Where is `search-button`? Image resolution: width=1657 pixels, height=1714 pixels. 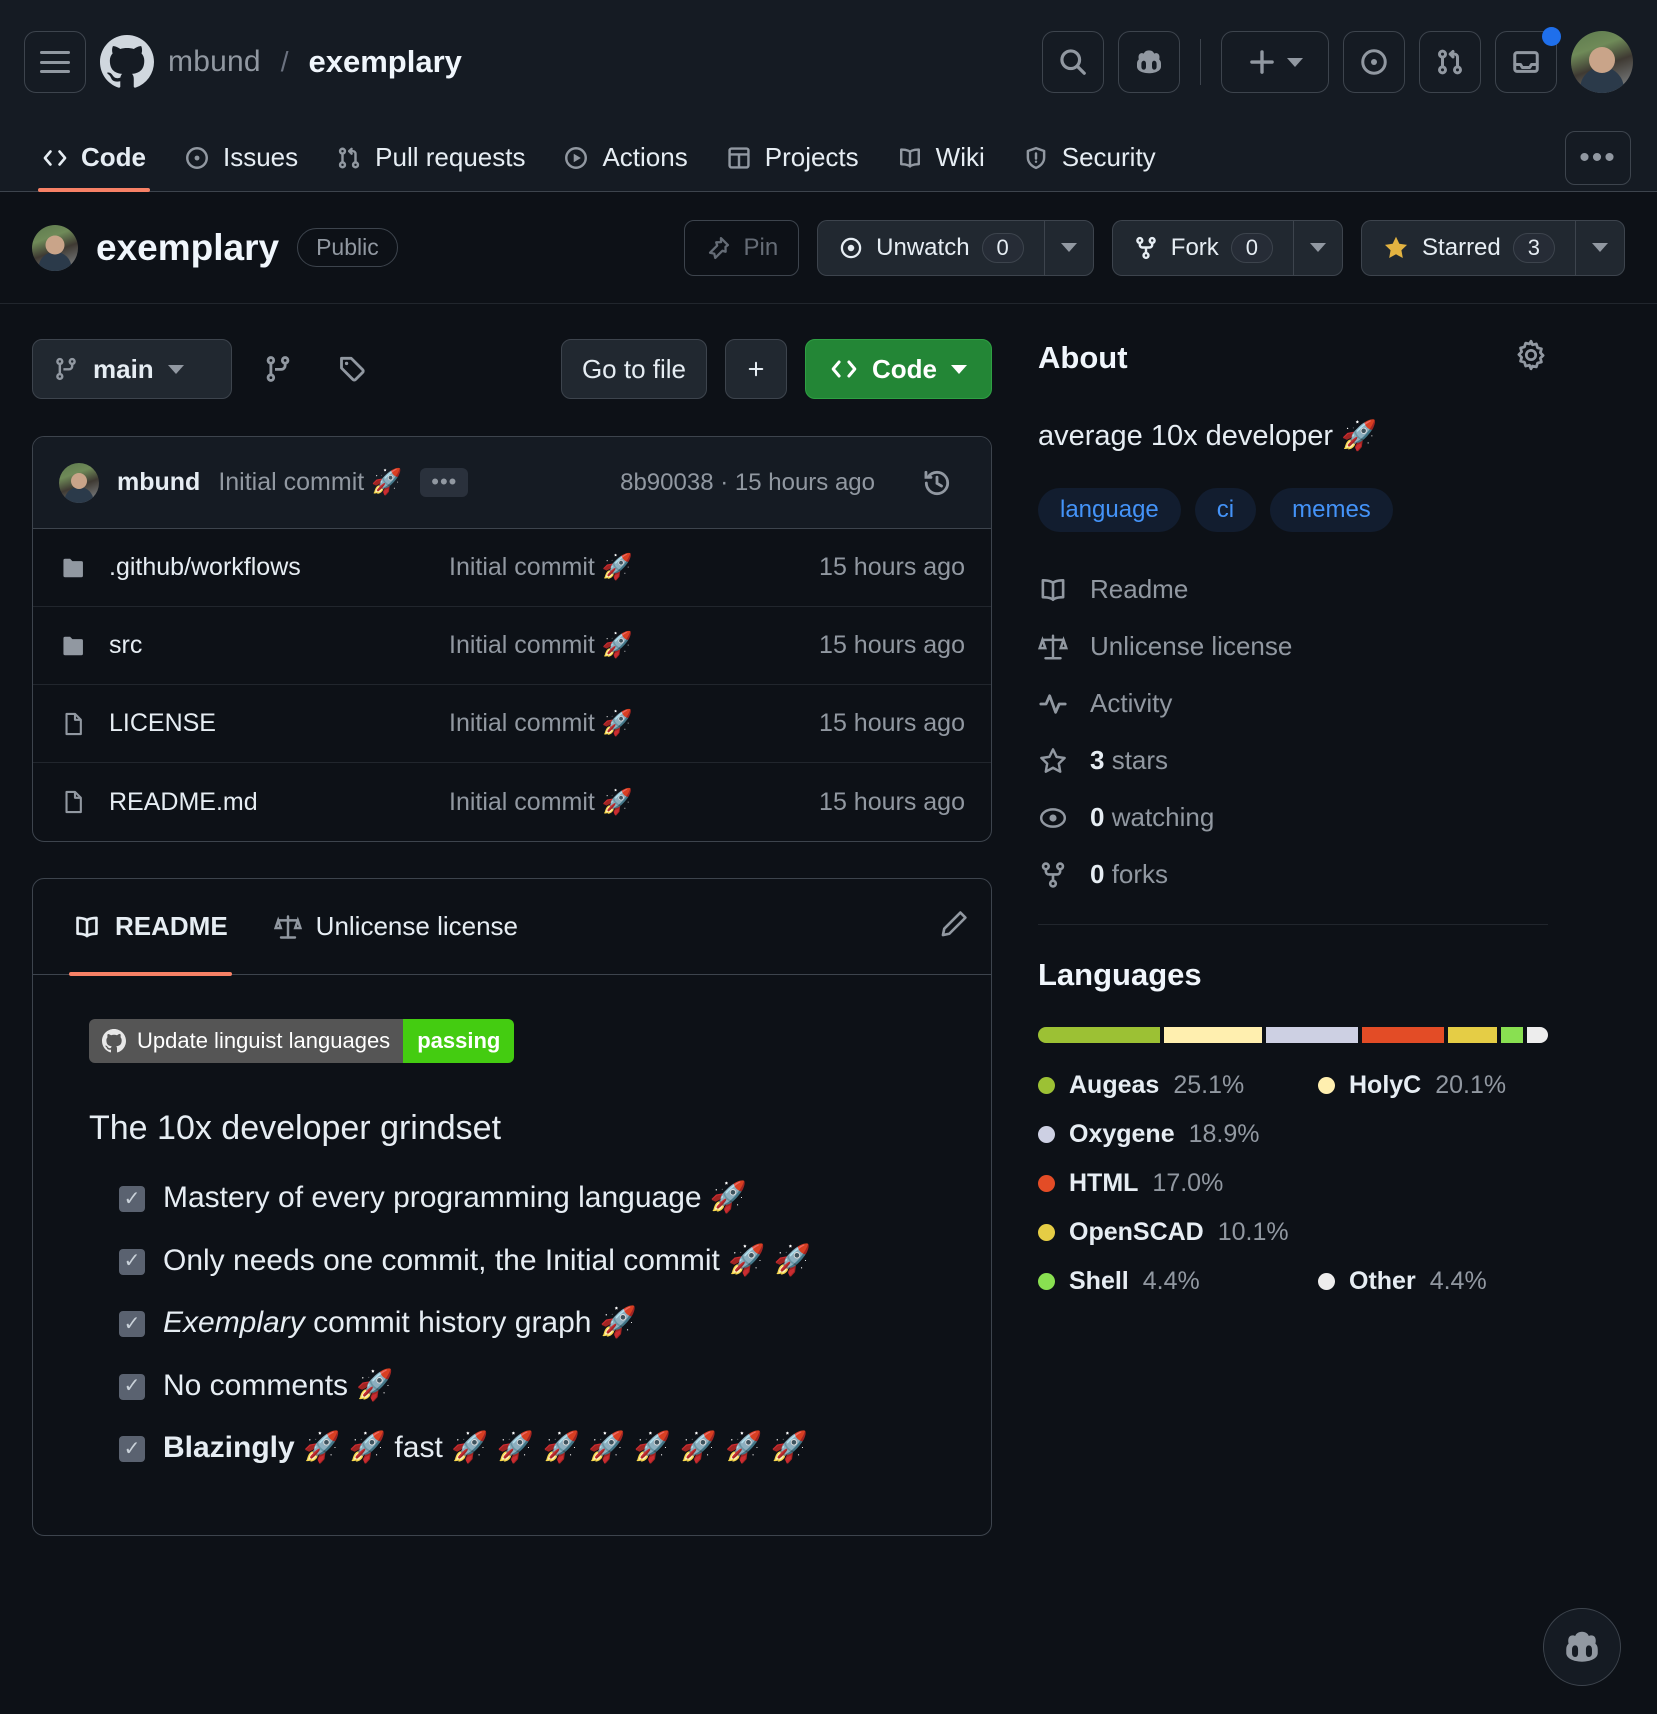
search-button is located at coordinates (1073, 62).